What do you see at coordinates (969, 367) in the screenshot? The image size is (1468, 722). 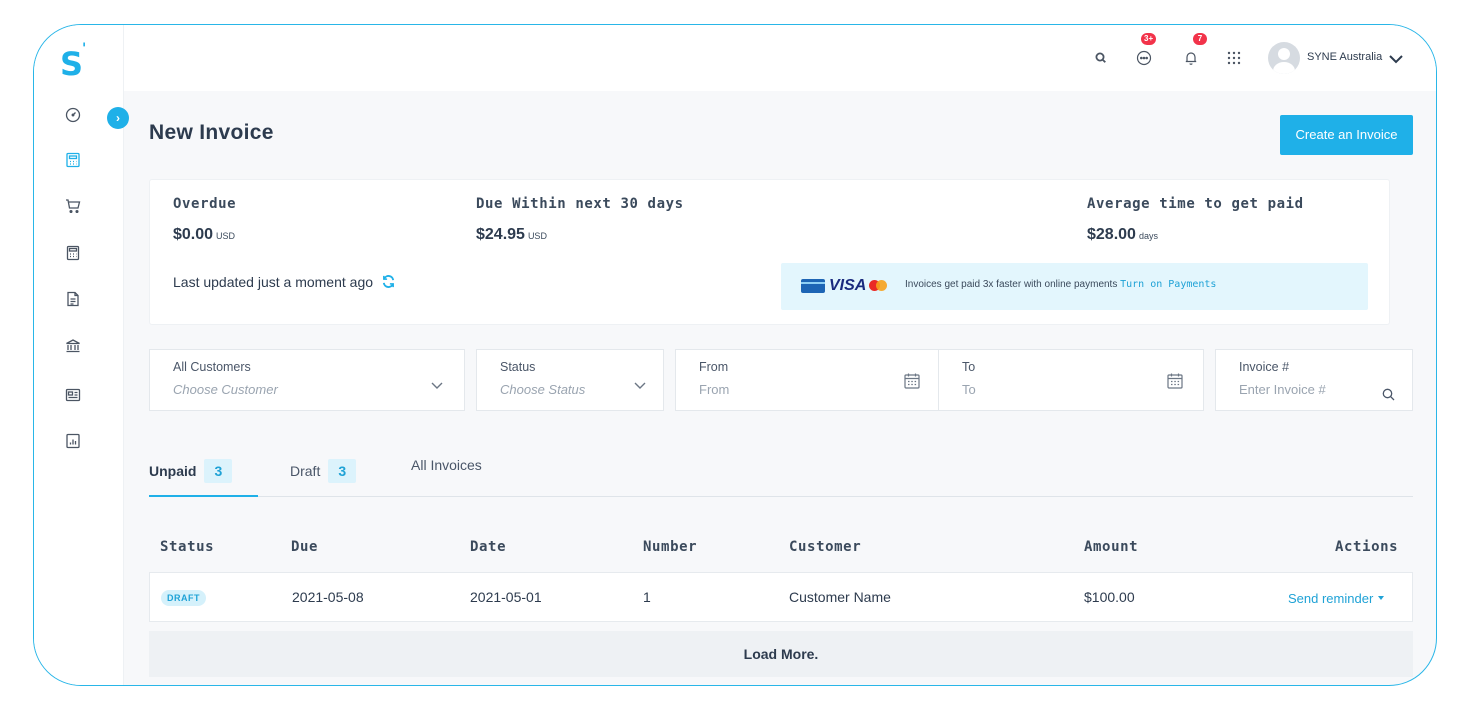 I see `to-label: To` at bounding box center [969, 367].